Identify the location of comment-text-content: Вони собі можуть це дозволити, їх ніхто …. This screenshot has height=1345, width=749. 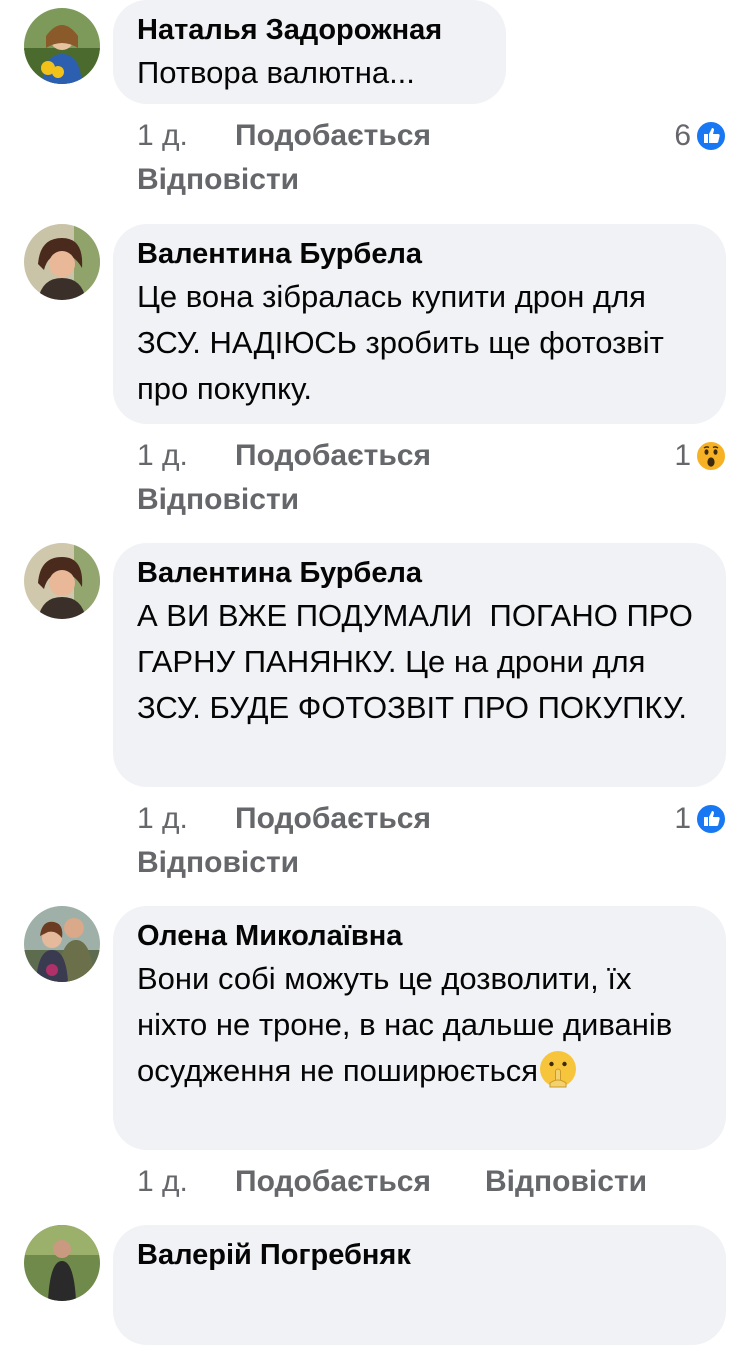
(409, 1024).